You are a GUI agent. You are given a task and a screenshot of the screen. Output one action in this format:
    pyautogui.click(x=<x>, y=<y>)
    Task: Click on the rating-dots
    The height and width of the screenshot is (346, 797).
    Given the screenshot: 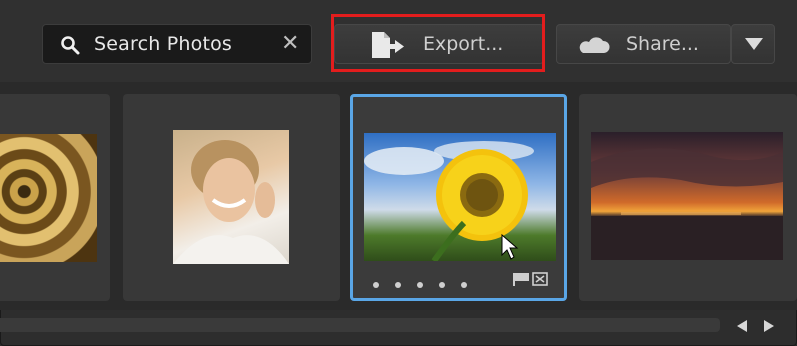 What is the action you would take?
    pyautogui.click(x=428, y=282)
    